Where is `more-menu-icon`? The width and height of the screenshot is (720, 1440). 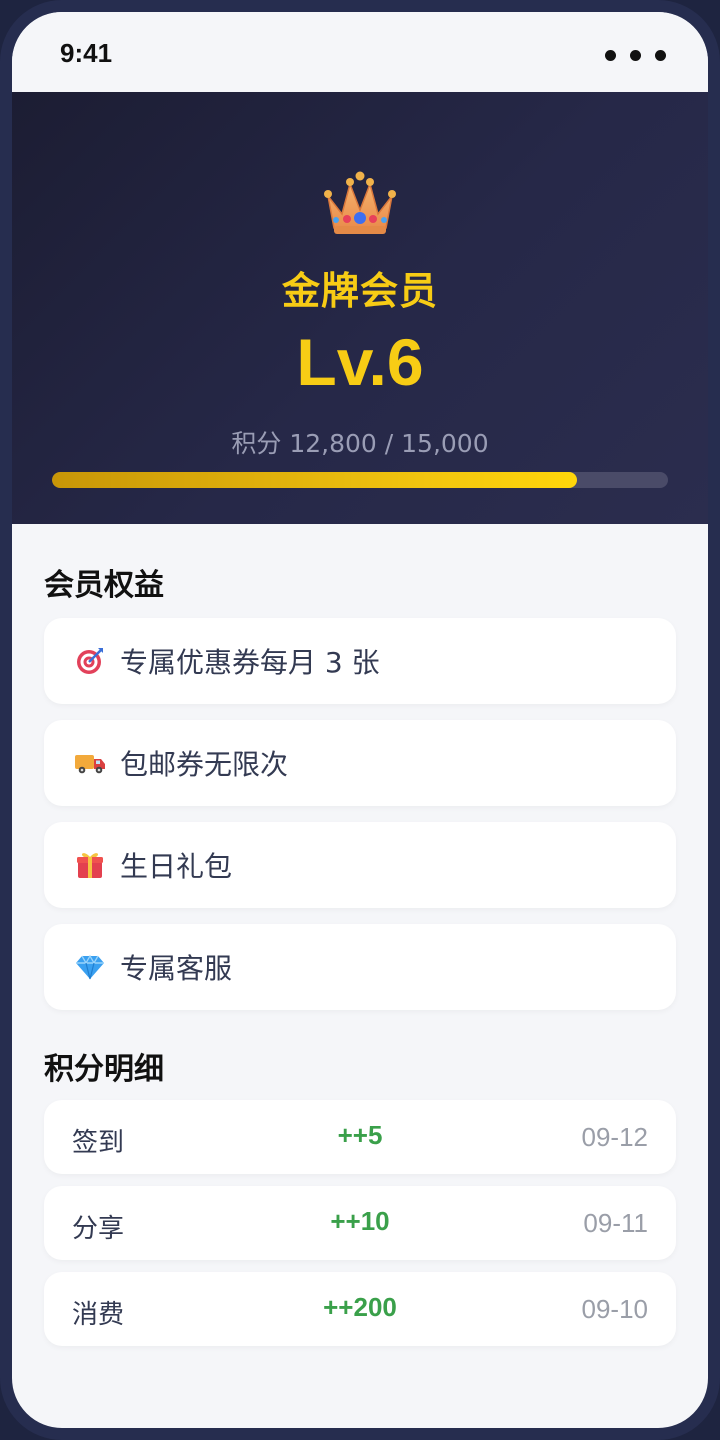 more-menu-icon is located at coordinates (635, 55).